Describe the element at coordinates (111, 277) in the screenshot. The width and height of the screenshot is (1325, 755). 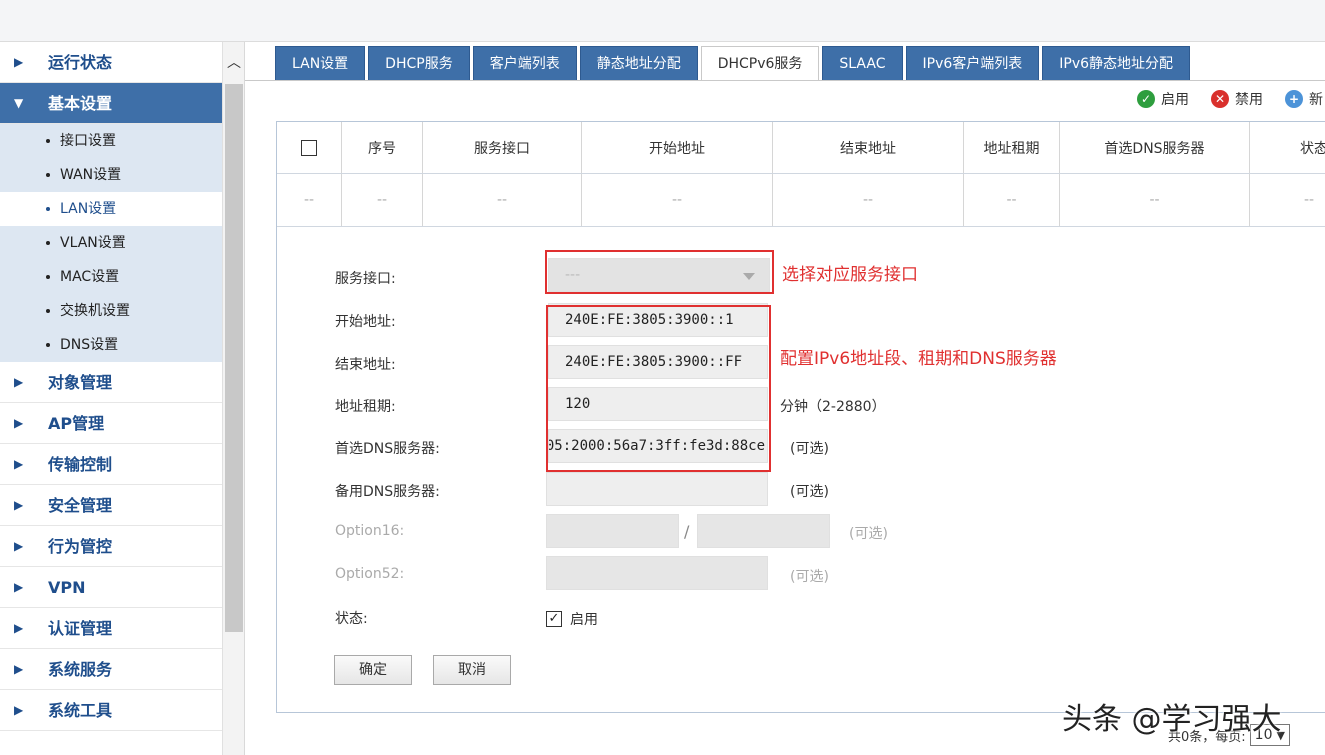
I see `sidebar-subitem-mac: MAC设置` at that location.